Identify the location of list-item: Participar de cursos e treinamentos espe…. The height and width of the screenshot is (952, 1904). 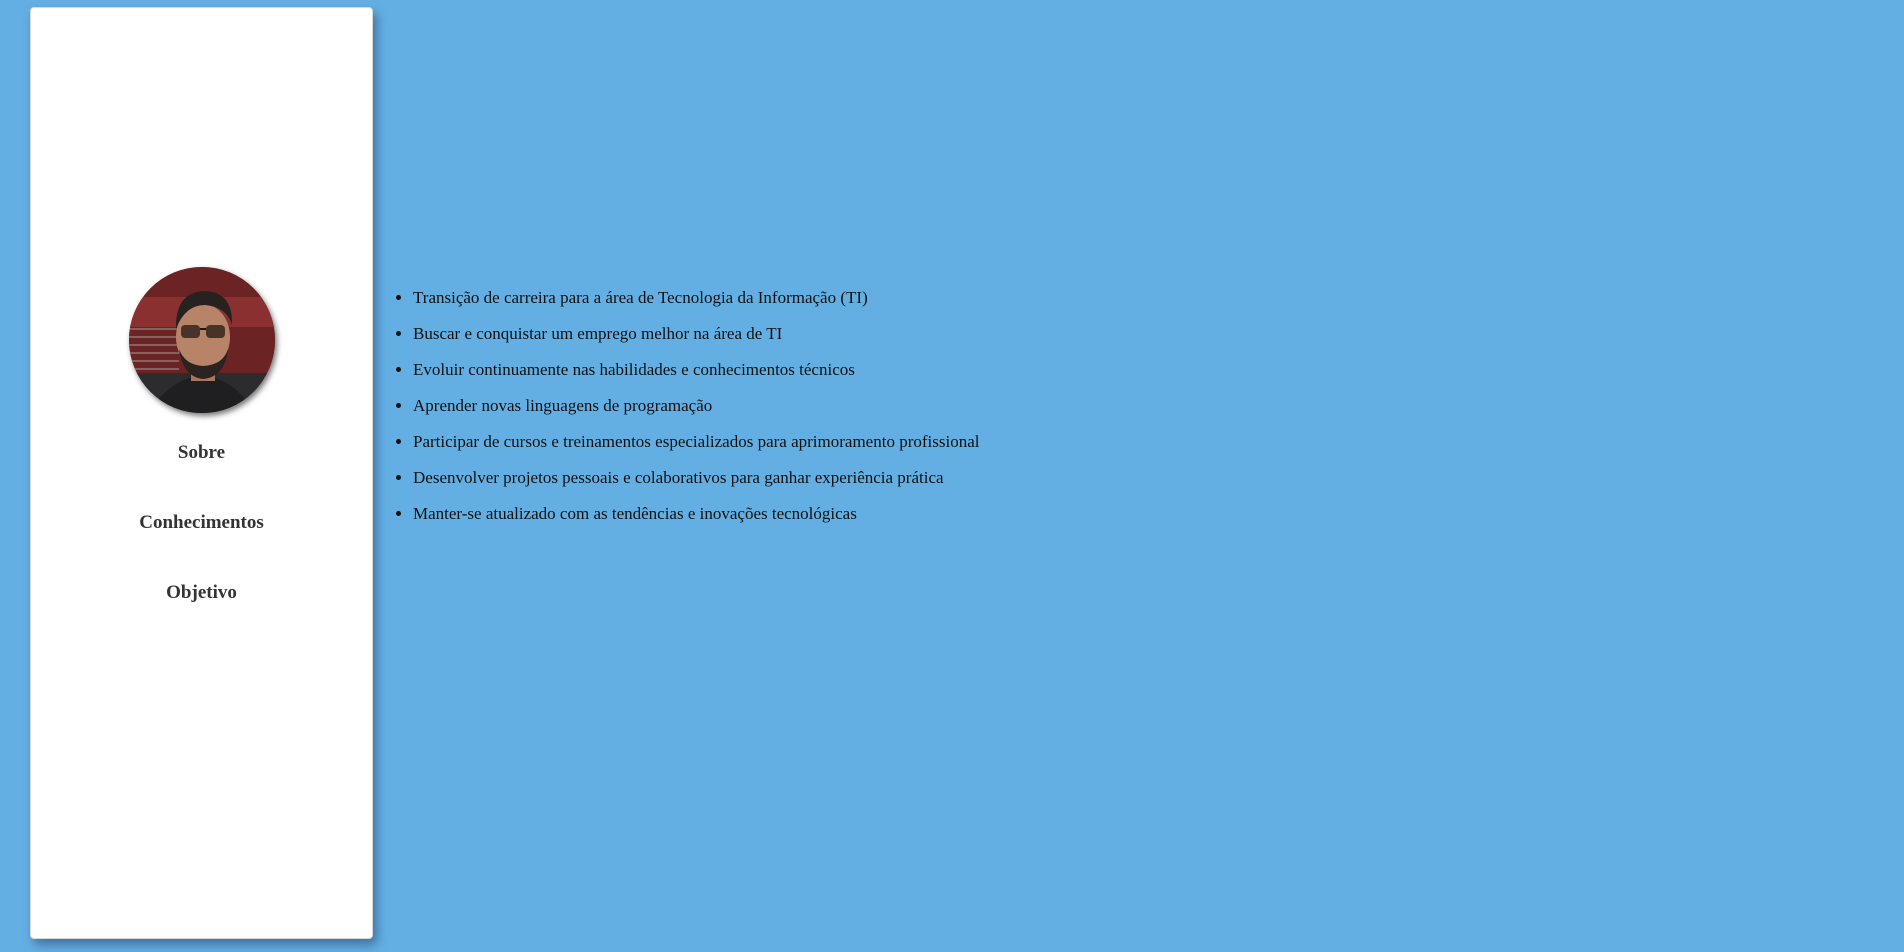
(1100, 447).